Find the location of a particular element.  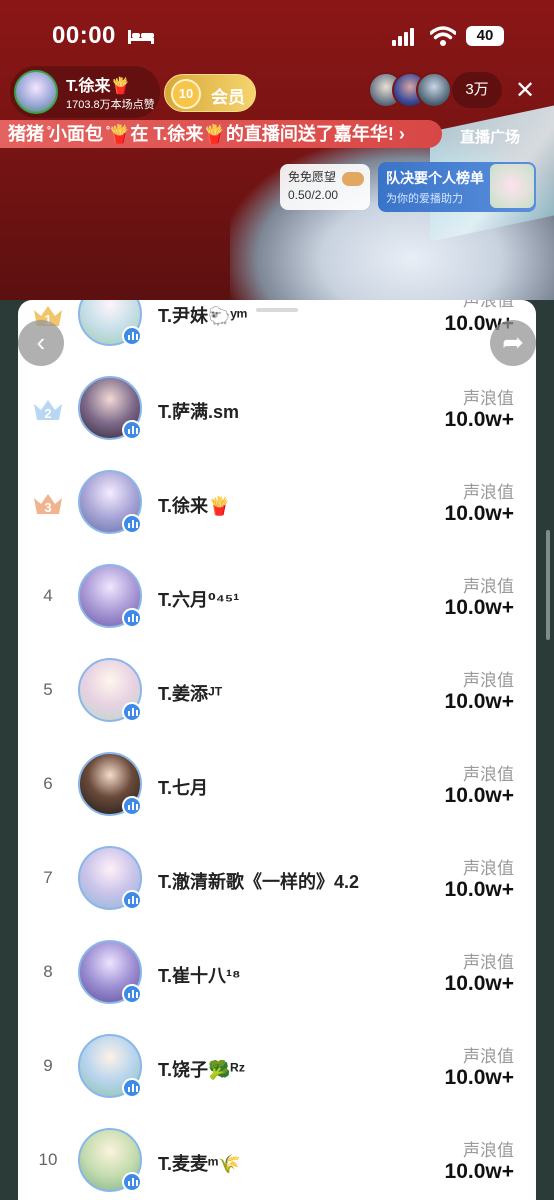

rank-number: 7 is located at coordinates (48, 877).